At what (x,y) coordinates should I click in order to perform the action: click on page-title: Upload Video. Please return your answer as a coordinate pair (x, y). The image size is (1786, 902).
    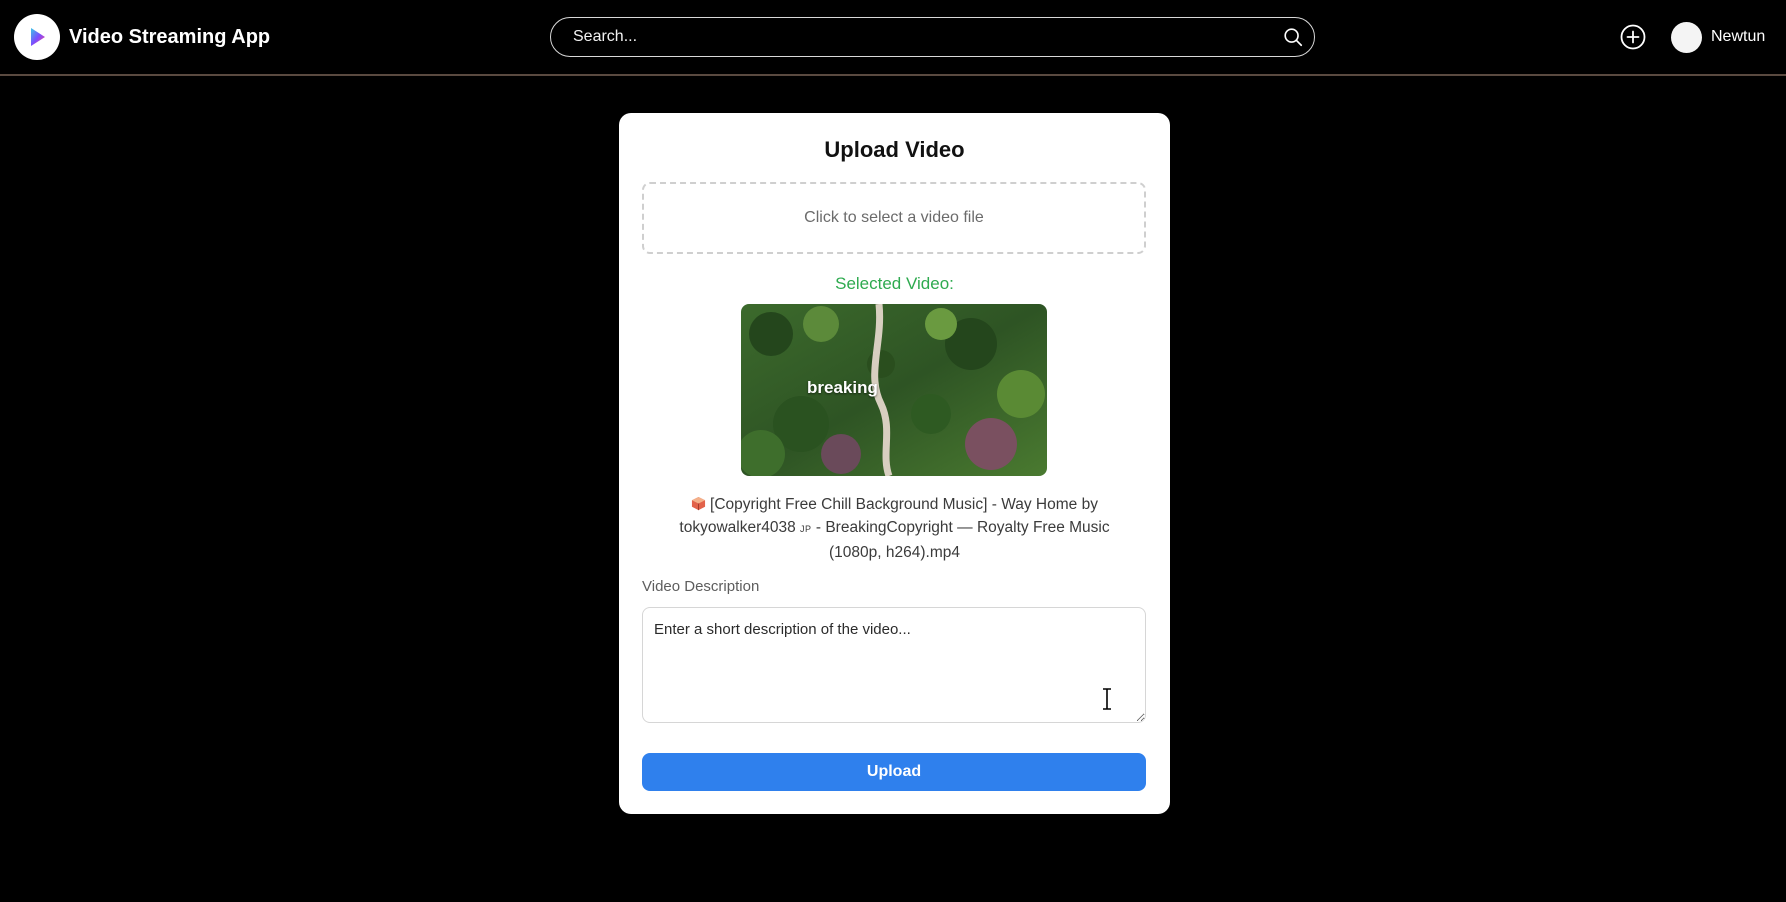
    Looking at the image, I should click on (894, 149).